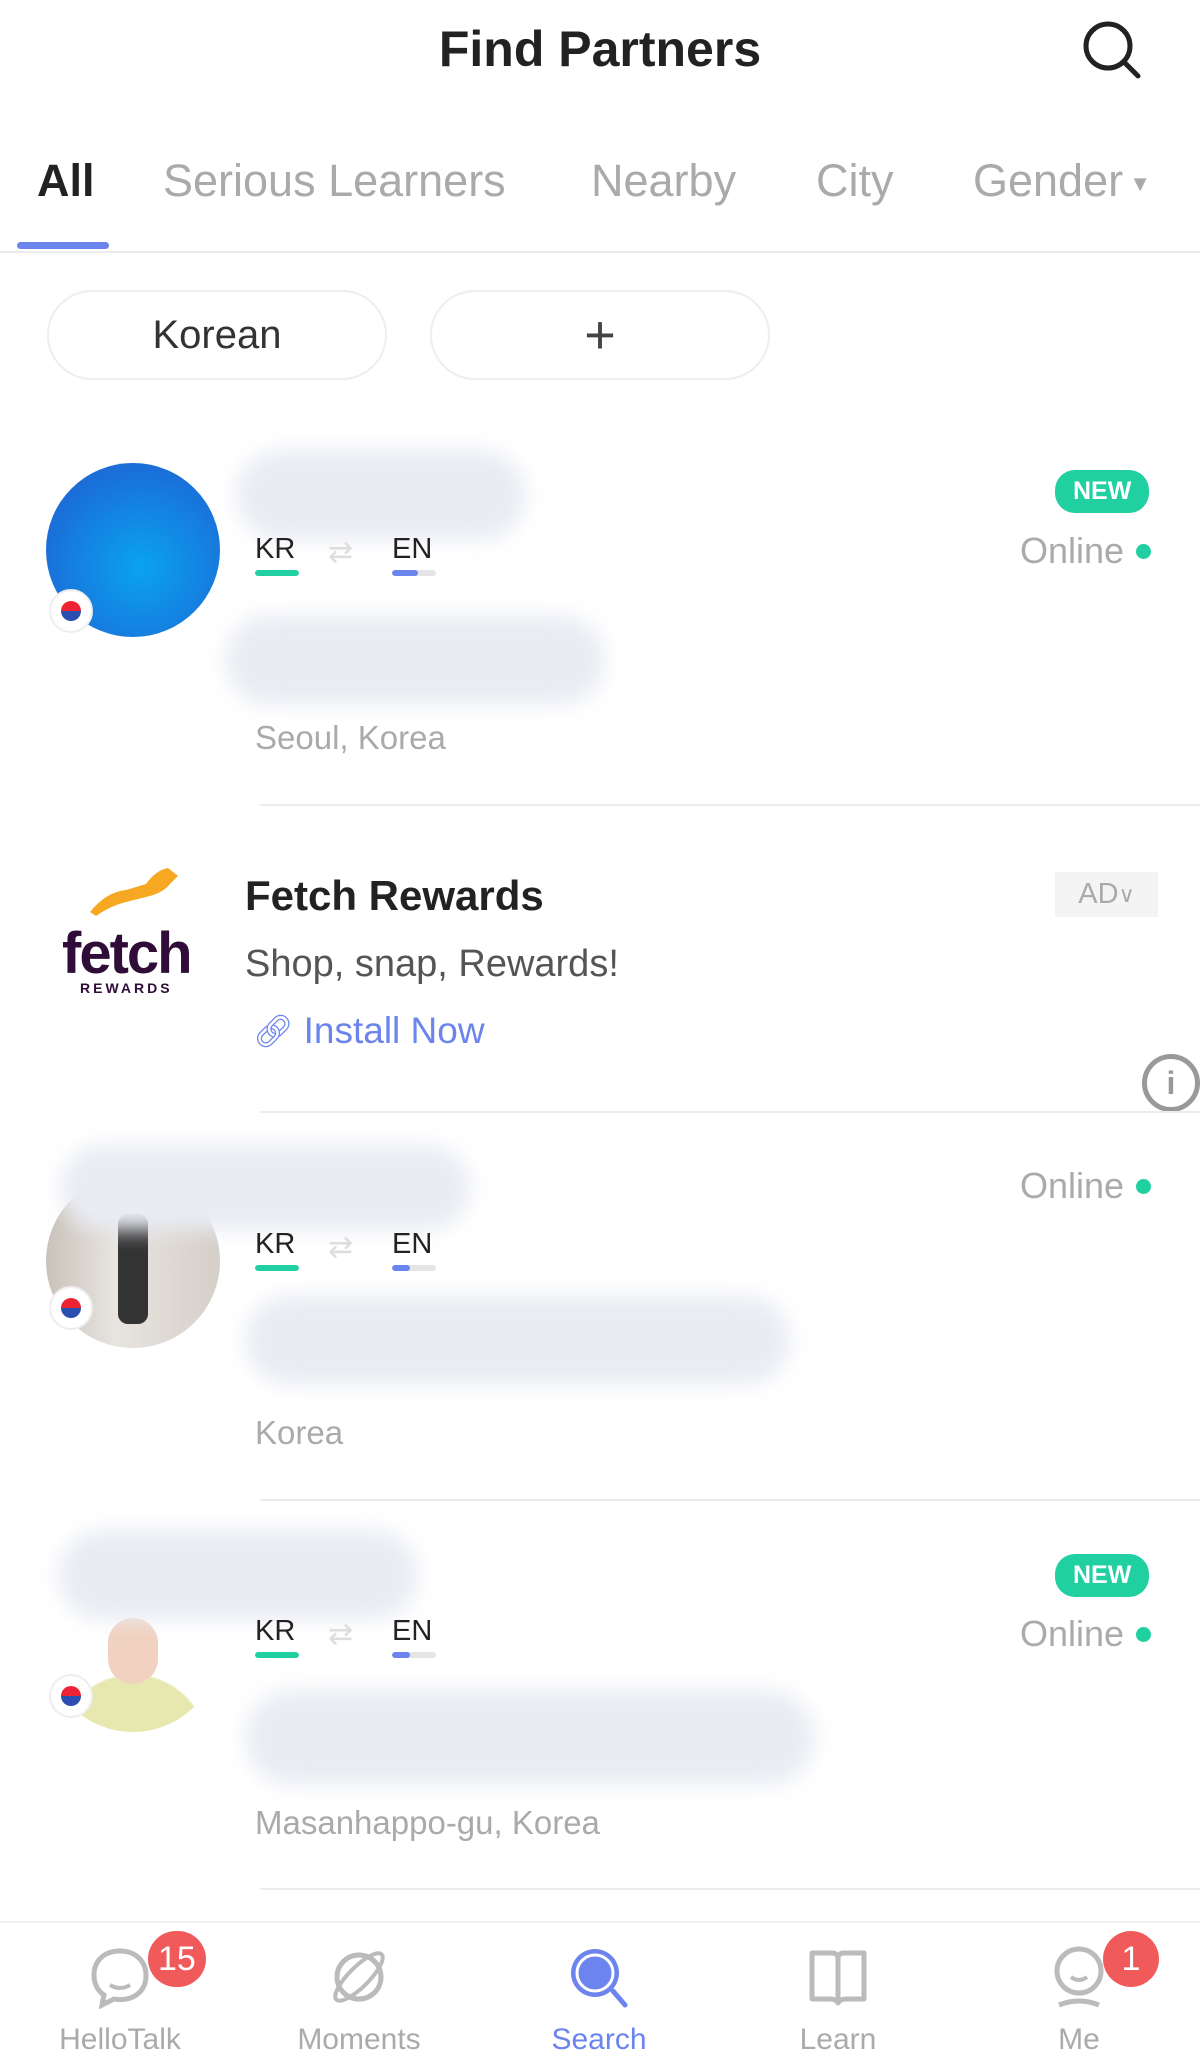 The image size is (1200, 2065). I want to click on nav-learn: Learn, so click(838, 1994).